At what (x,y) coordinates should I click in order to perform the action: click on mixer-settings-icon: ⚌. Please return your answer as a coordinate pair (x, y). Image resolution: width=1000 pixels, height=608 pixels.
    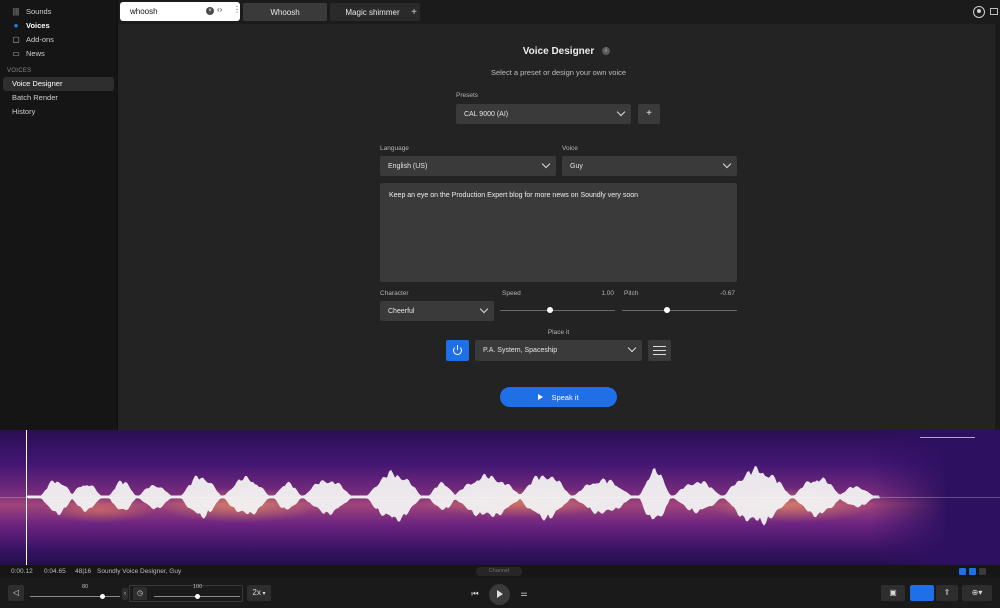
    Looking at the image, I should click on (524, 594).